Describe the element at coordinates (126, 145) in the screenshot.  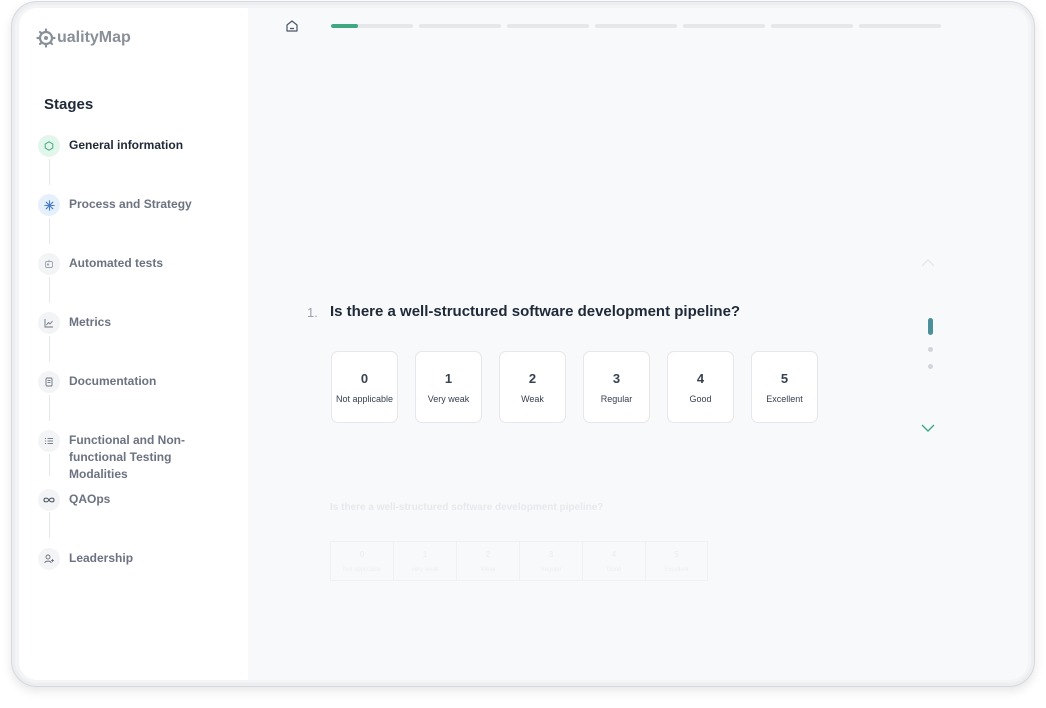
I see `sidebar-item-label: General information` at that location.